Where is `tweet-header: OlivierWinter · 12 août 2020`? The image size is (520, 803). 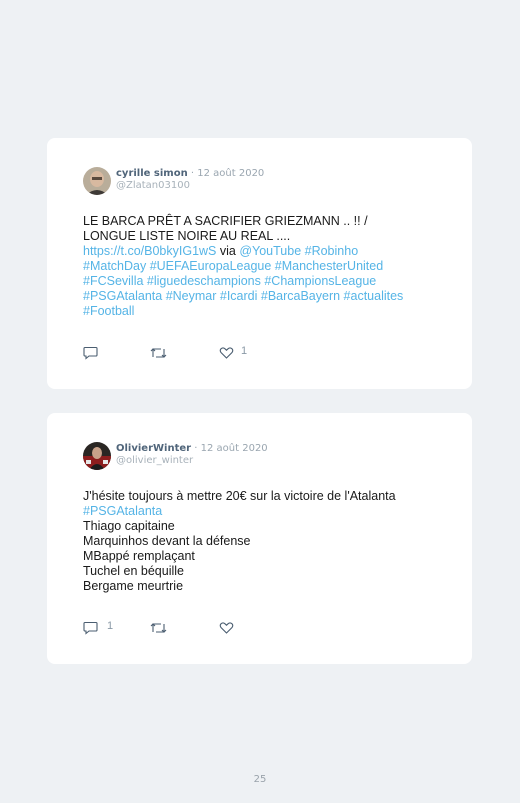 tweet-header: OlivierWinter · 12 août 2020 is located at coordinates (192, 448).